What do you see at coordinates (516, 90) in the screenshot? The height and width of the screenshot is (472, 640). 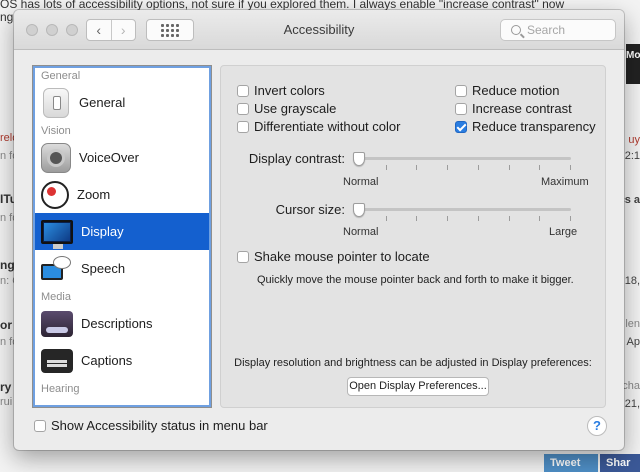 I see `checkbox-label: Reduce motion` at bounding box center [516, 90].